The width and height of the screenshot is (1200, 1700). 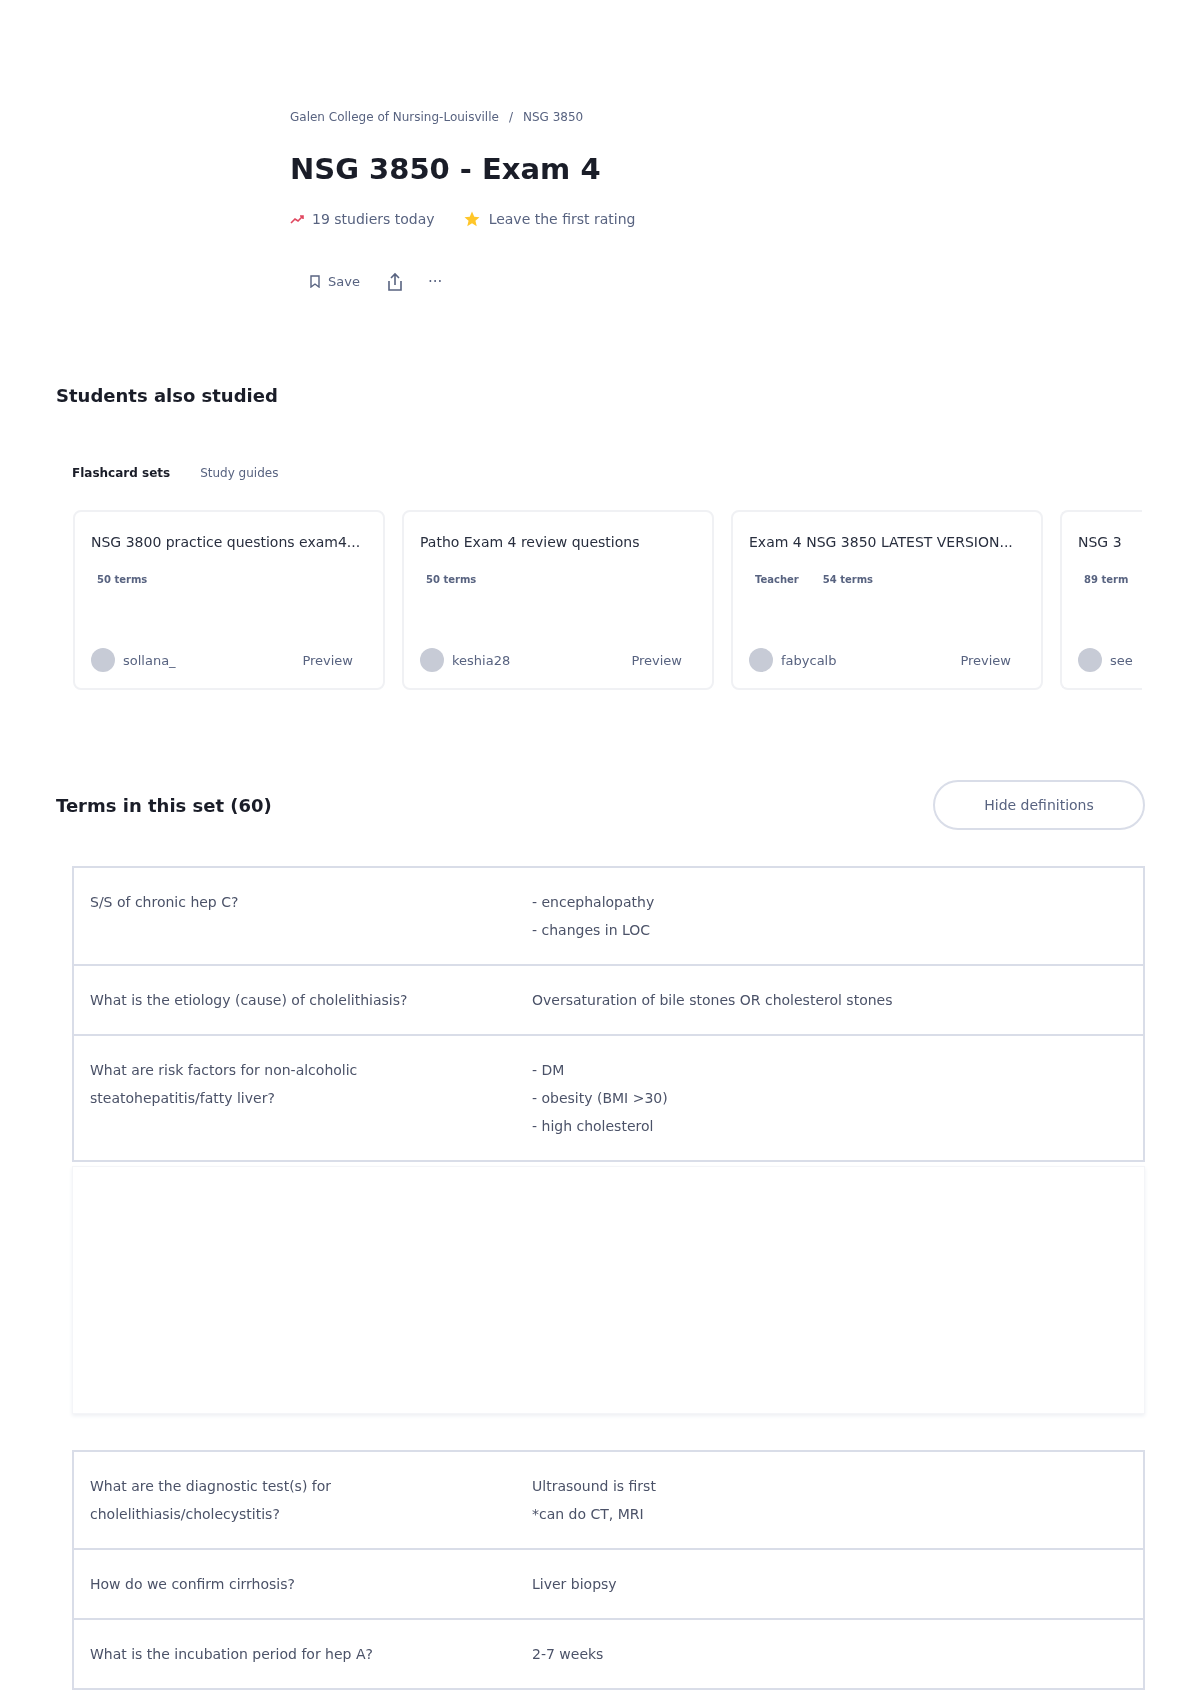 I want to click on term-text: What are risk factors for non-alcoholic steatohepatitis/fatty liver?, so click(x=224, y=1084).